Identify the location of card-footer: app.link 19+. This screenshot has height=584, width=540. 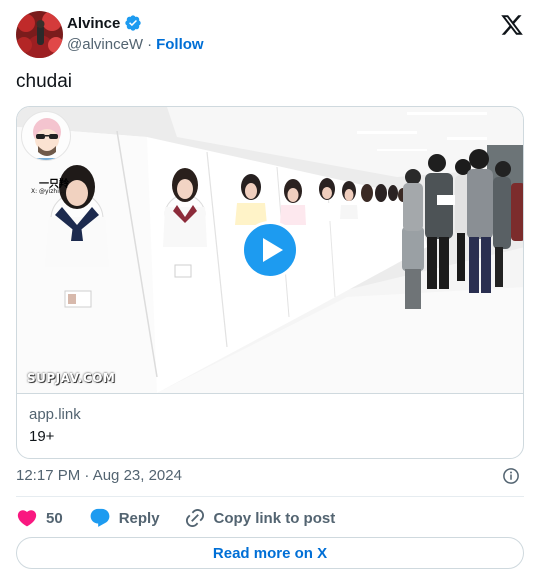
(270, 425).